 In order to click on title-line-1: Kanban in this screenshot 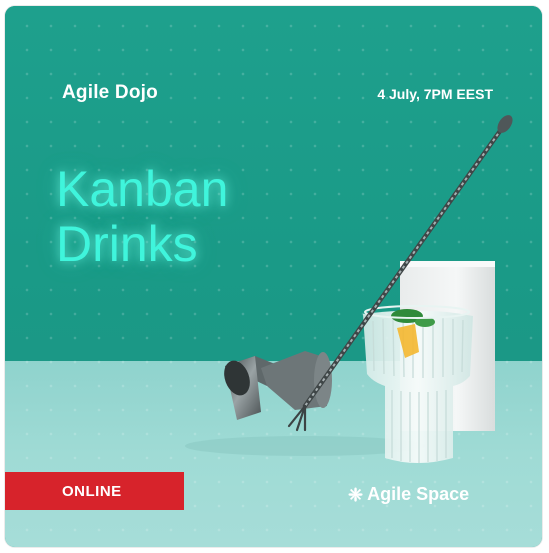, I will do `click(142, 189)`.